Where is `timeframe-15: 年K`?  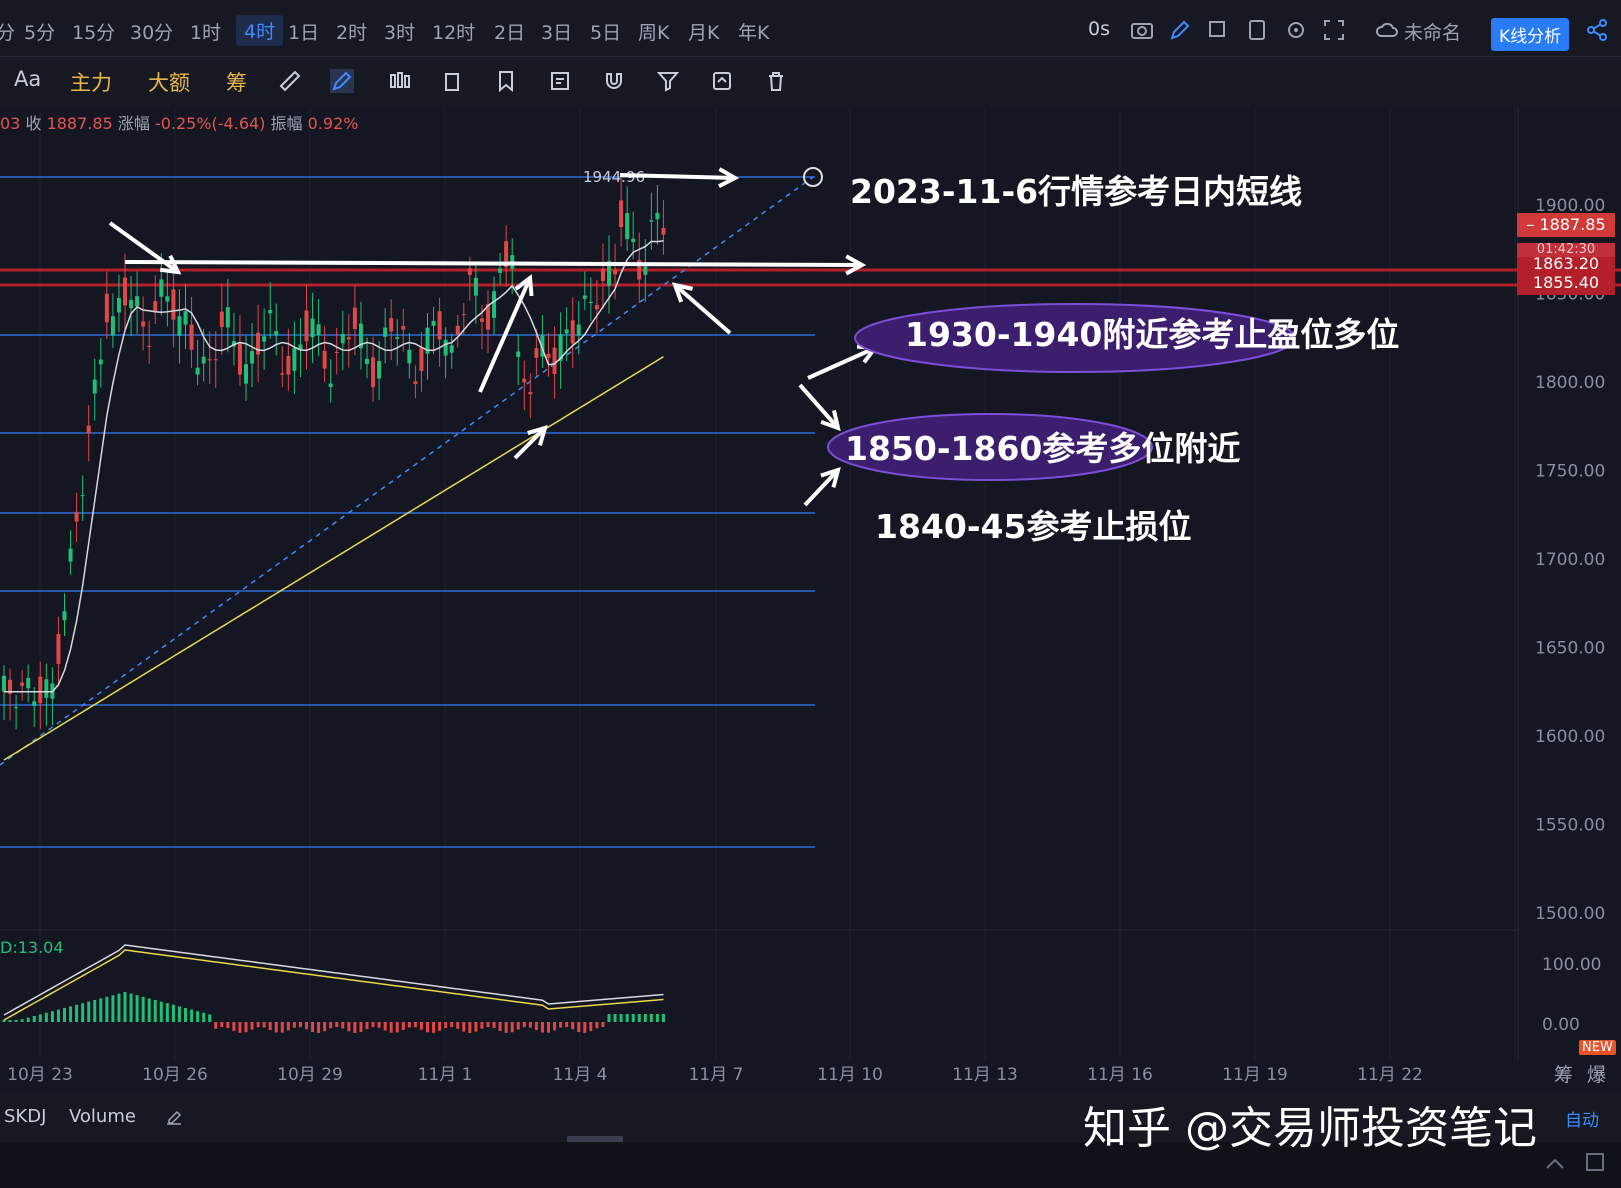 timeframe-15: 年K is located at coordinates (753, 31).